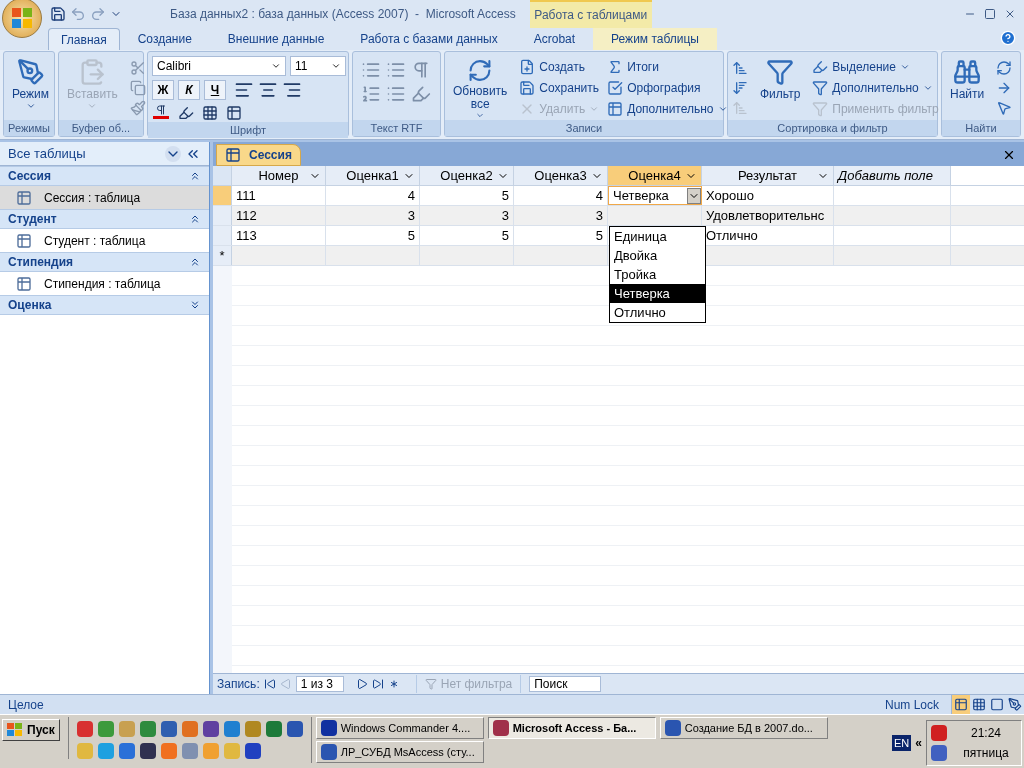 This screenshot has height=768, width=1024. Describe the element at coordinates (892, 175) in the screenshot. I see `column-header: Добавить поле` at that location.